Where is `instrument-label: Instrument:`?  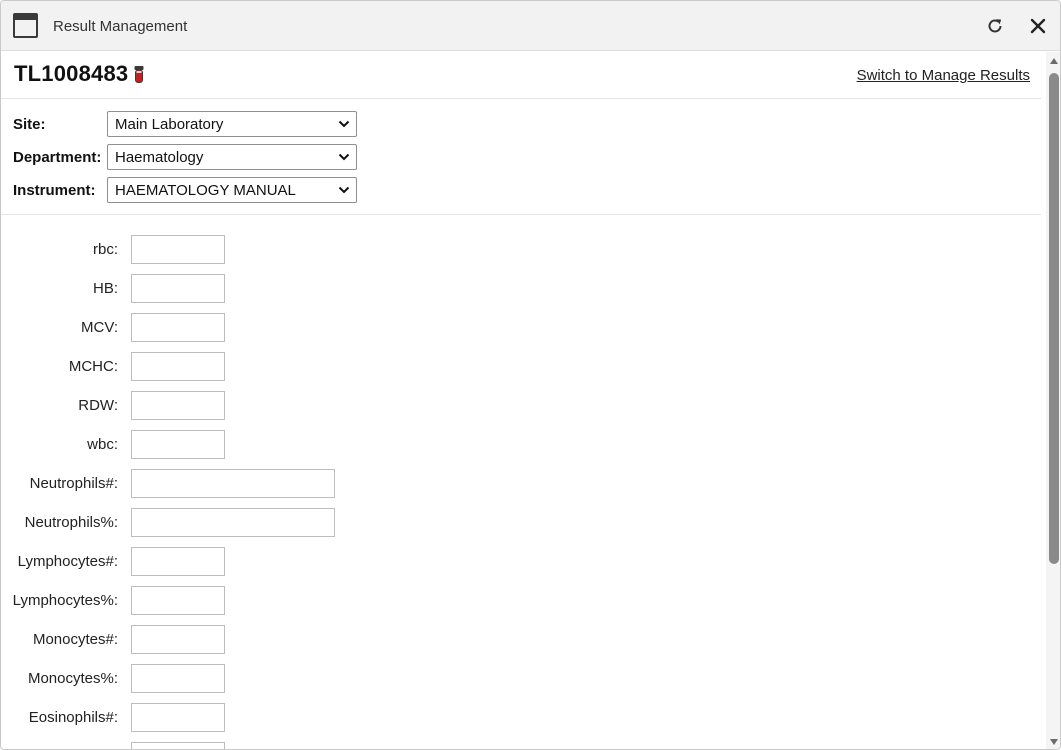
instrument-label: Instrument: is located at coordinates (54, 190).